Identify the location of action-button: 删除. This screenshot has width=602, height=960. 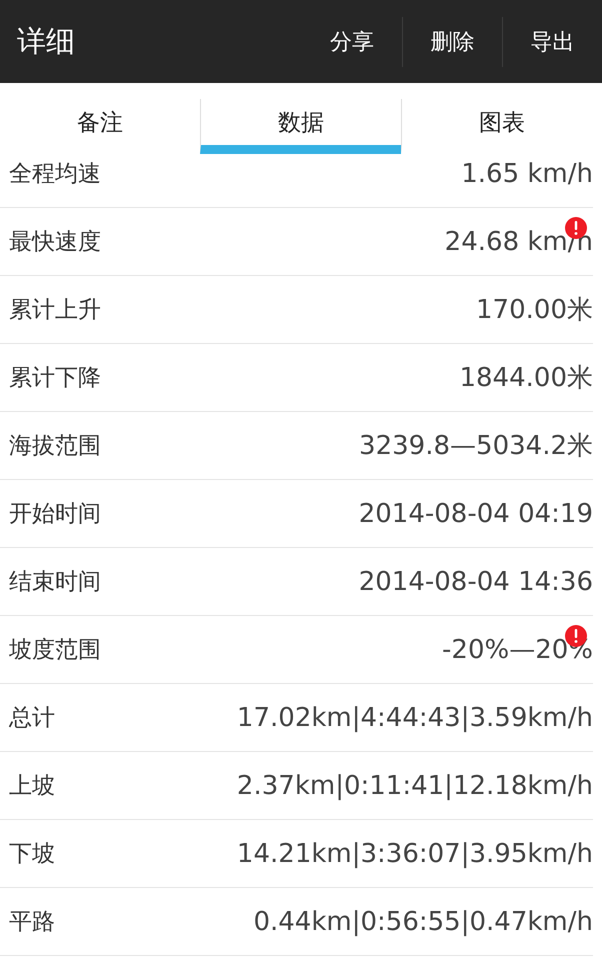
(452, 41).